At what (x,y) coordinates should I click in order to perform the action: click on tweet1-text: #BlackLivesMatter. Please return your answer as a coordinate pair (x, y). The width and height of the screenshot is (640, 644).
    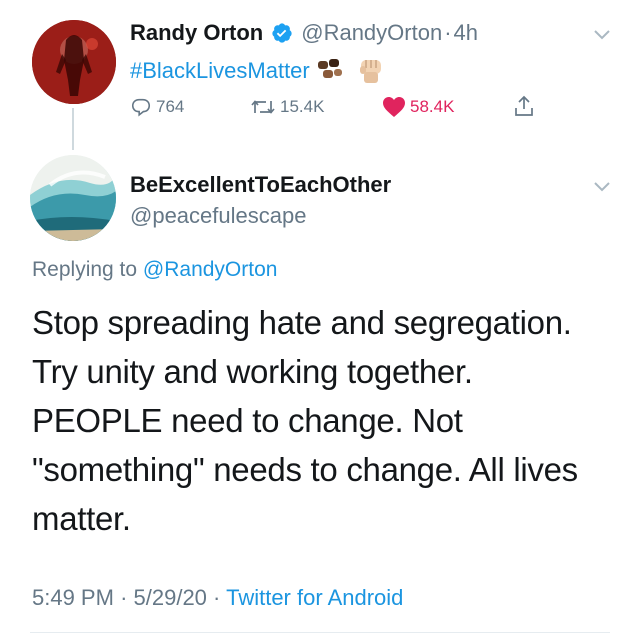
    Looking at the image, I should click on (258, 71).